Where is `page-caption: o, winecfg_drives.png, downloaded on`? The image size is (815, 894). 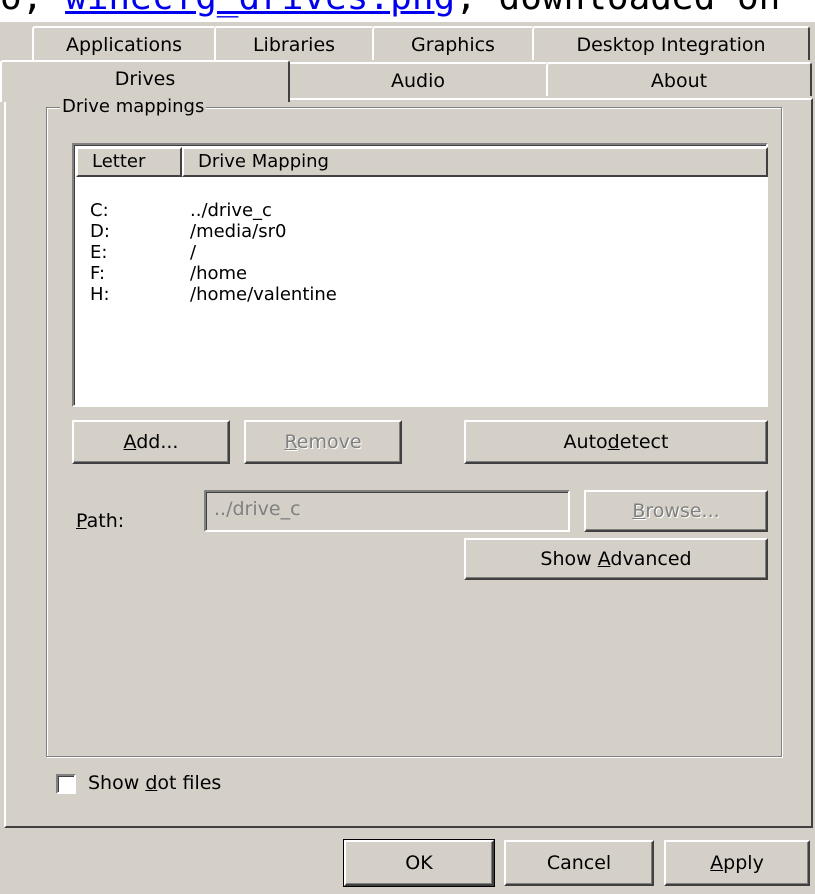
page-caption: o, winecfg_drives.png, downloaded on is located at coordinates (407, 9).